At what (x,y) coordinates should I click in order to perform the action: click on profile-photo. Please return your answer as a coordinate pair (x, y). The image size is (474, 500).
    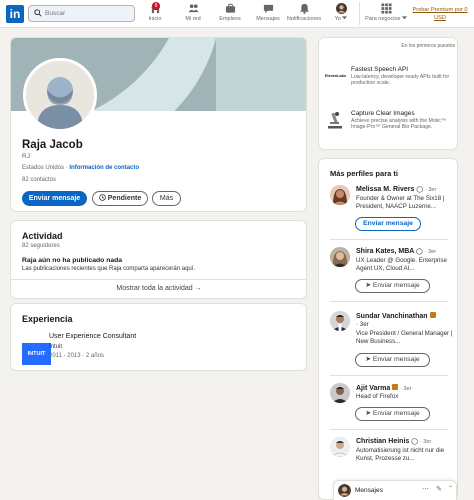
    Looking at the image, I should click on (60, 95).